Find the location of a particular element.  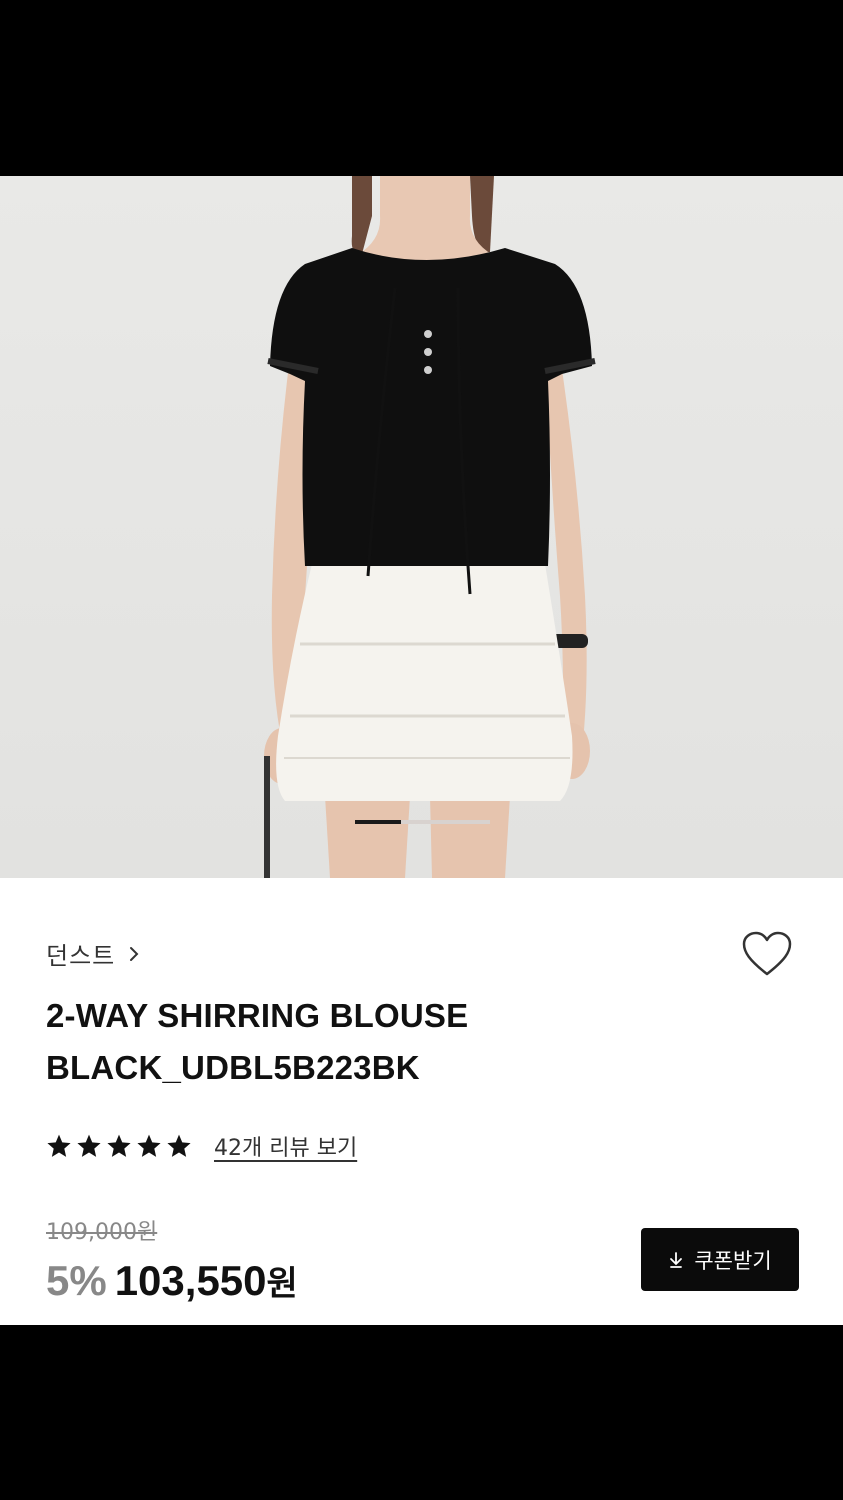

product-title: 2-WAY SHIRRING BLOUSE BLACK_UDBL5B223BK is located at coordinates (396, 1042).